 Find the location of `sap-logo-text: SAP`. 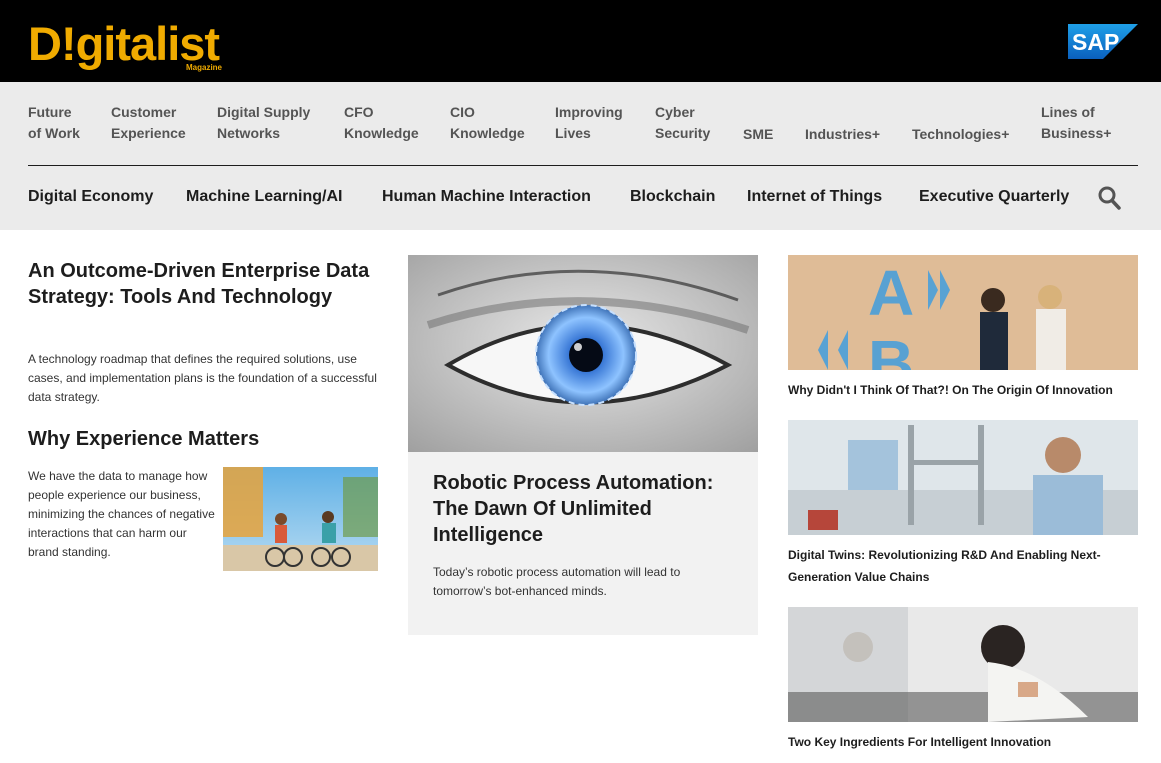

sap-logo-text: SAP is located at coordinates (1095, 42).